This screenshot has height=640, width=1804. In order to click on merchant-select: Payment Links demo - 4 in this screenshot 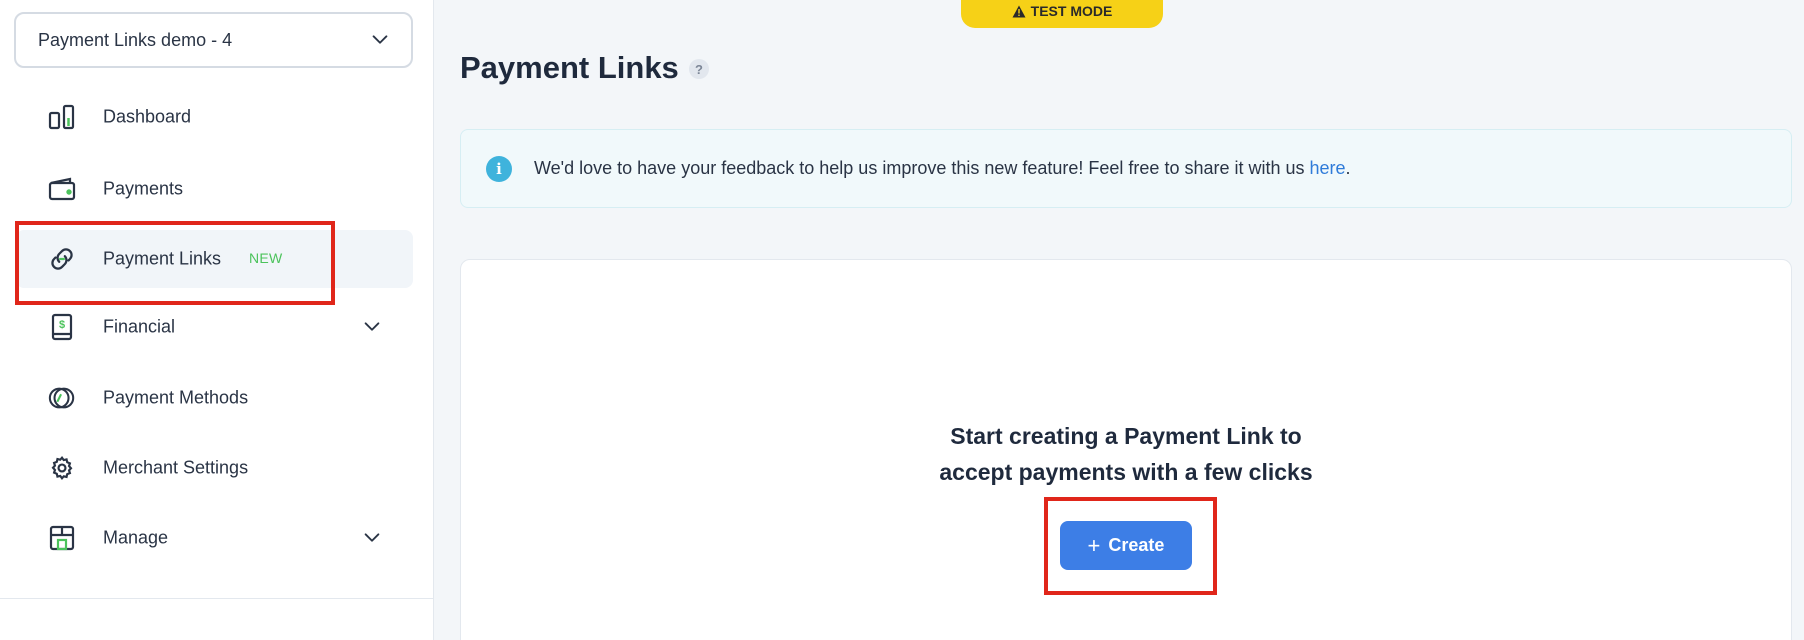, I will do `click(213, 40)`.